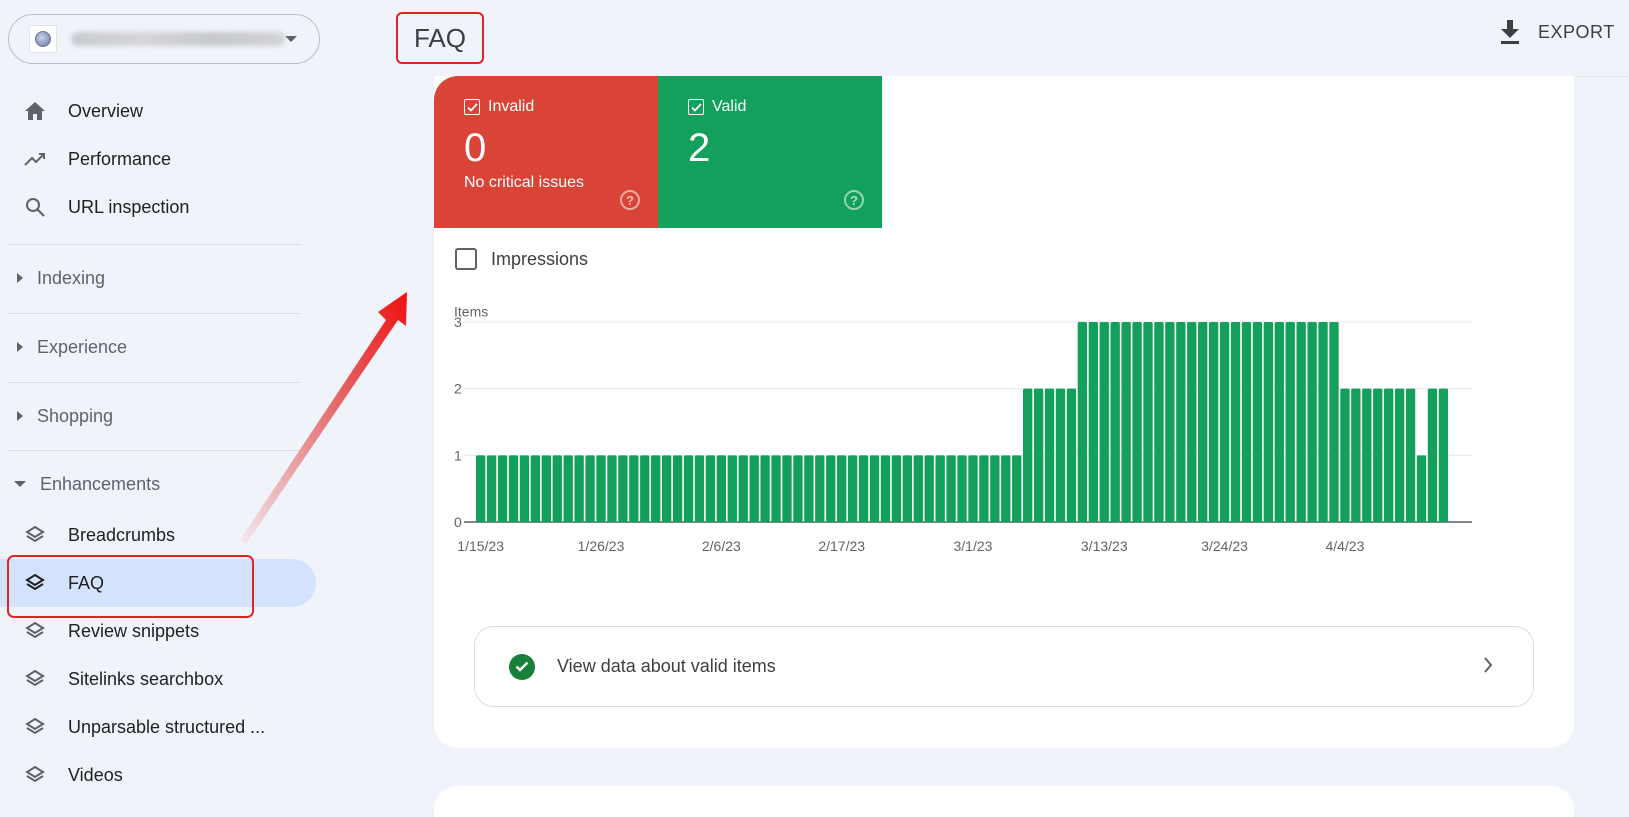  I want to click on nav-enhancement-breadcrumbs: Breadcrumbs, so click(158, 535).